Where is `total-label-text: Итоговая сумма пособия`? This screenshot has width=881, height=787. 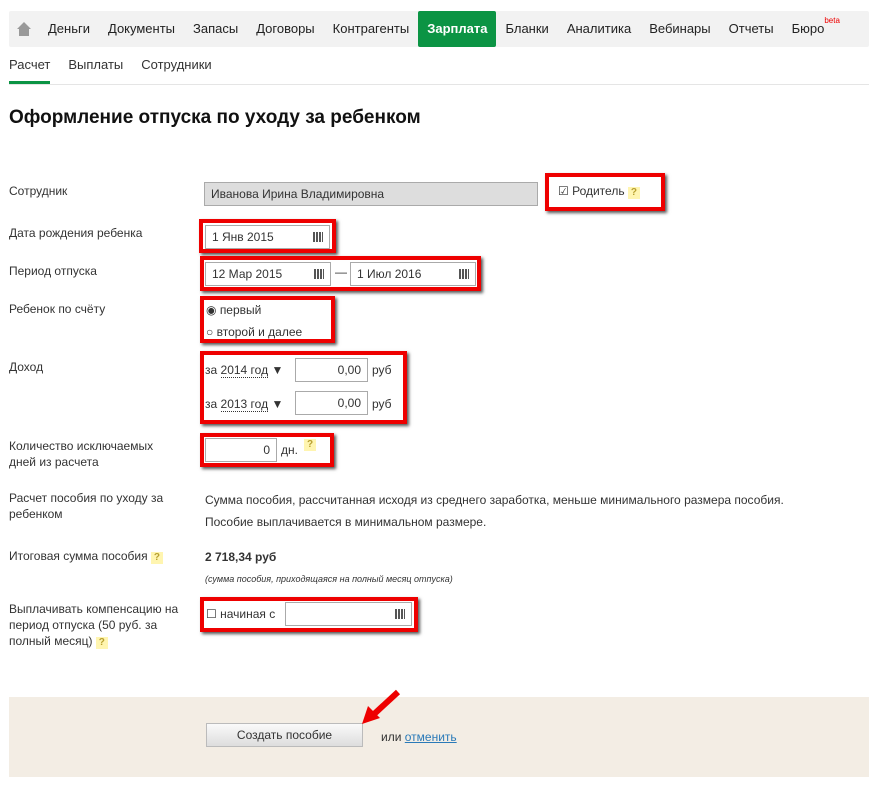 total-label-text: Итоговая сумма пособия is located at coordinates (78, 556).